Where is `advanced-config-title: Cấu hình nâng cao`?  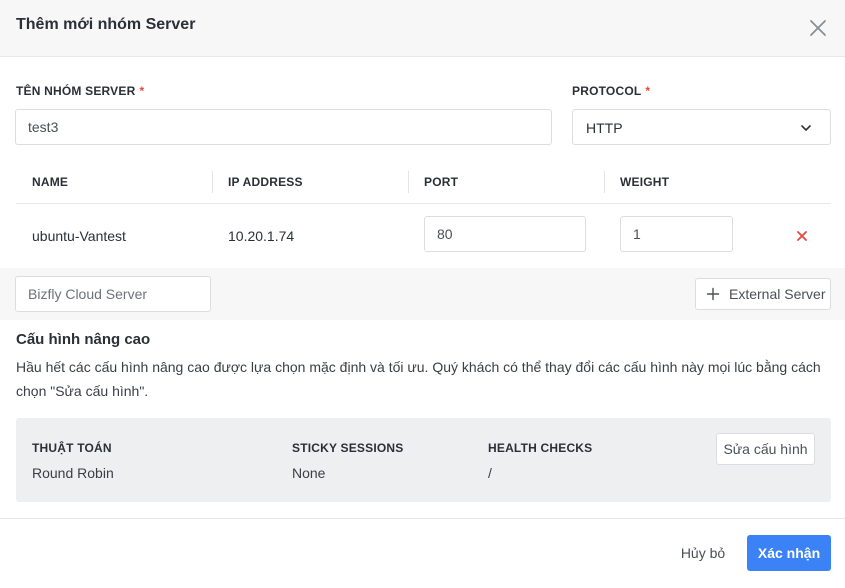 advanced-config-title: Cấu hình nâng cao is located at coordinates (83, 339).